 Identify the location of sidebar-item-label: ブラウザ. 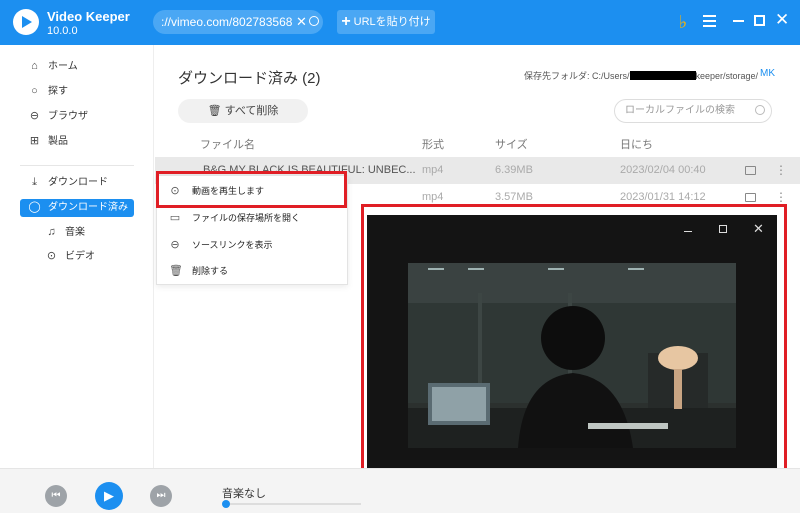
(68, 116).